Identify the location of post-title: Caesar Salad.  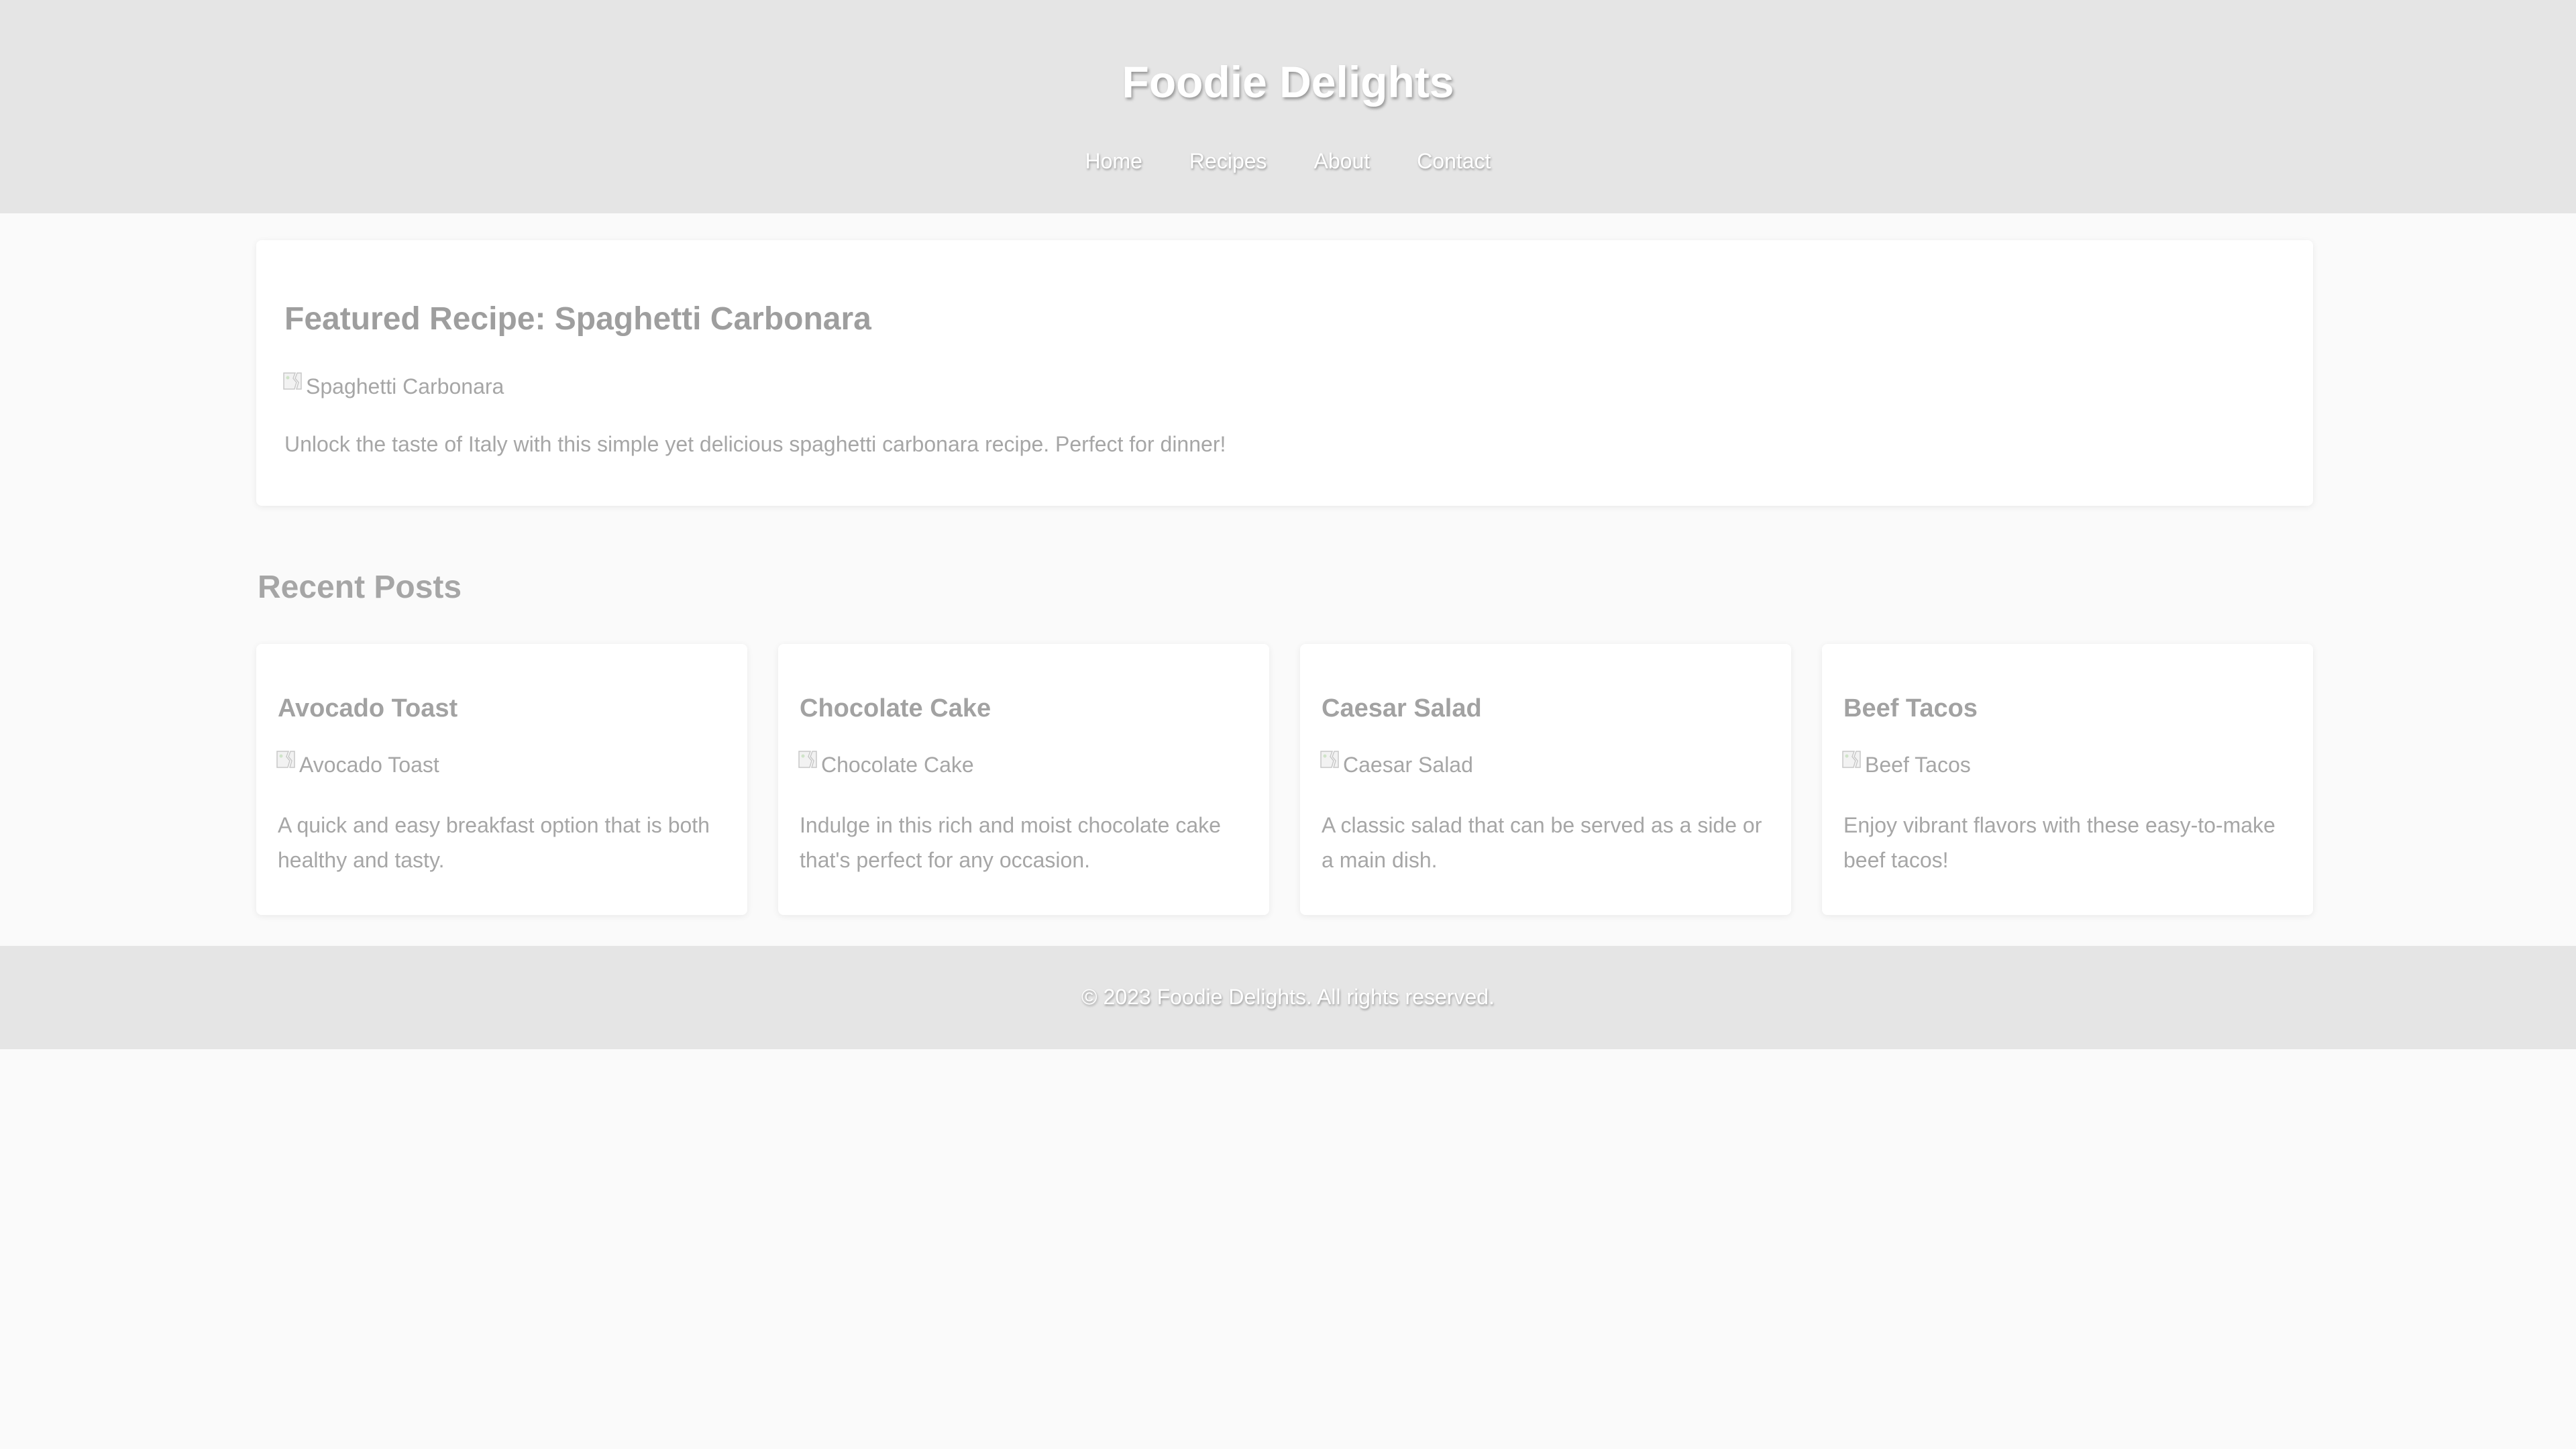
(1402, 708).